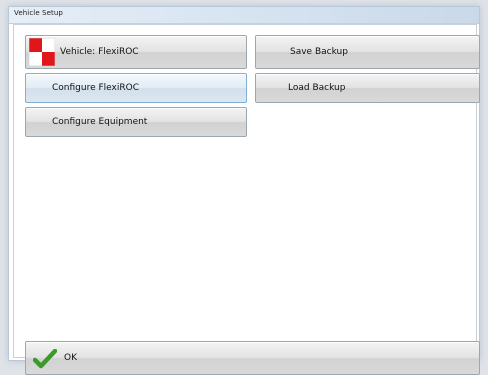 The width and height of the screenshot is (488, 375). What do you see at coordinates (45, 359) in the screenshot?
I see `checkmark-icon` at bounding box center [45, 359].